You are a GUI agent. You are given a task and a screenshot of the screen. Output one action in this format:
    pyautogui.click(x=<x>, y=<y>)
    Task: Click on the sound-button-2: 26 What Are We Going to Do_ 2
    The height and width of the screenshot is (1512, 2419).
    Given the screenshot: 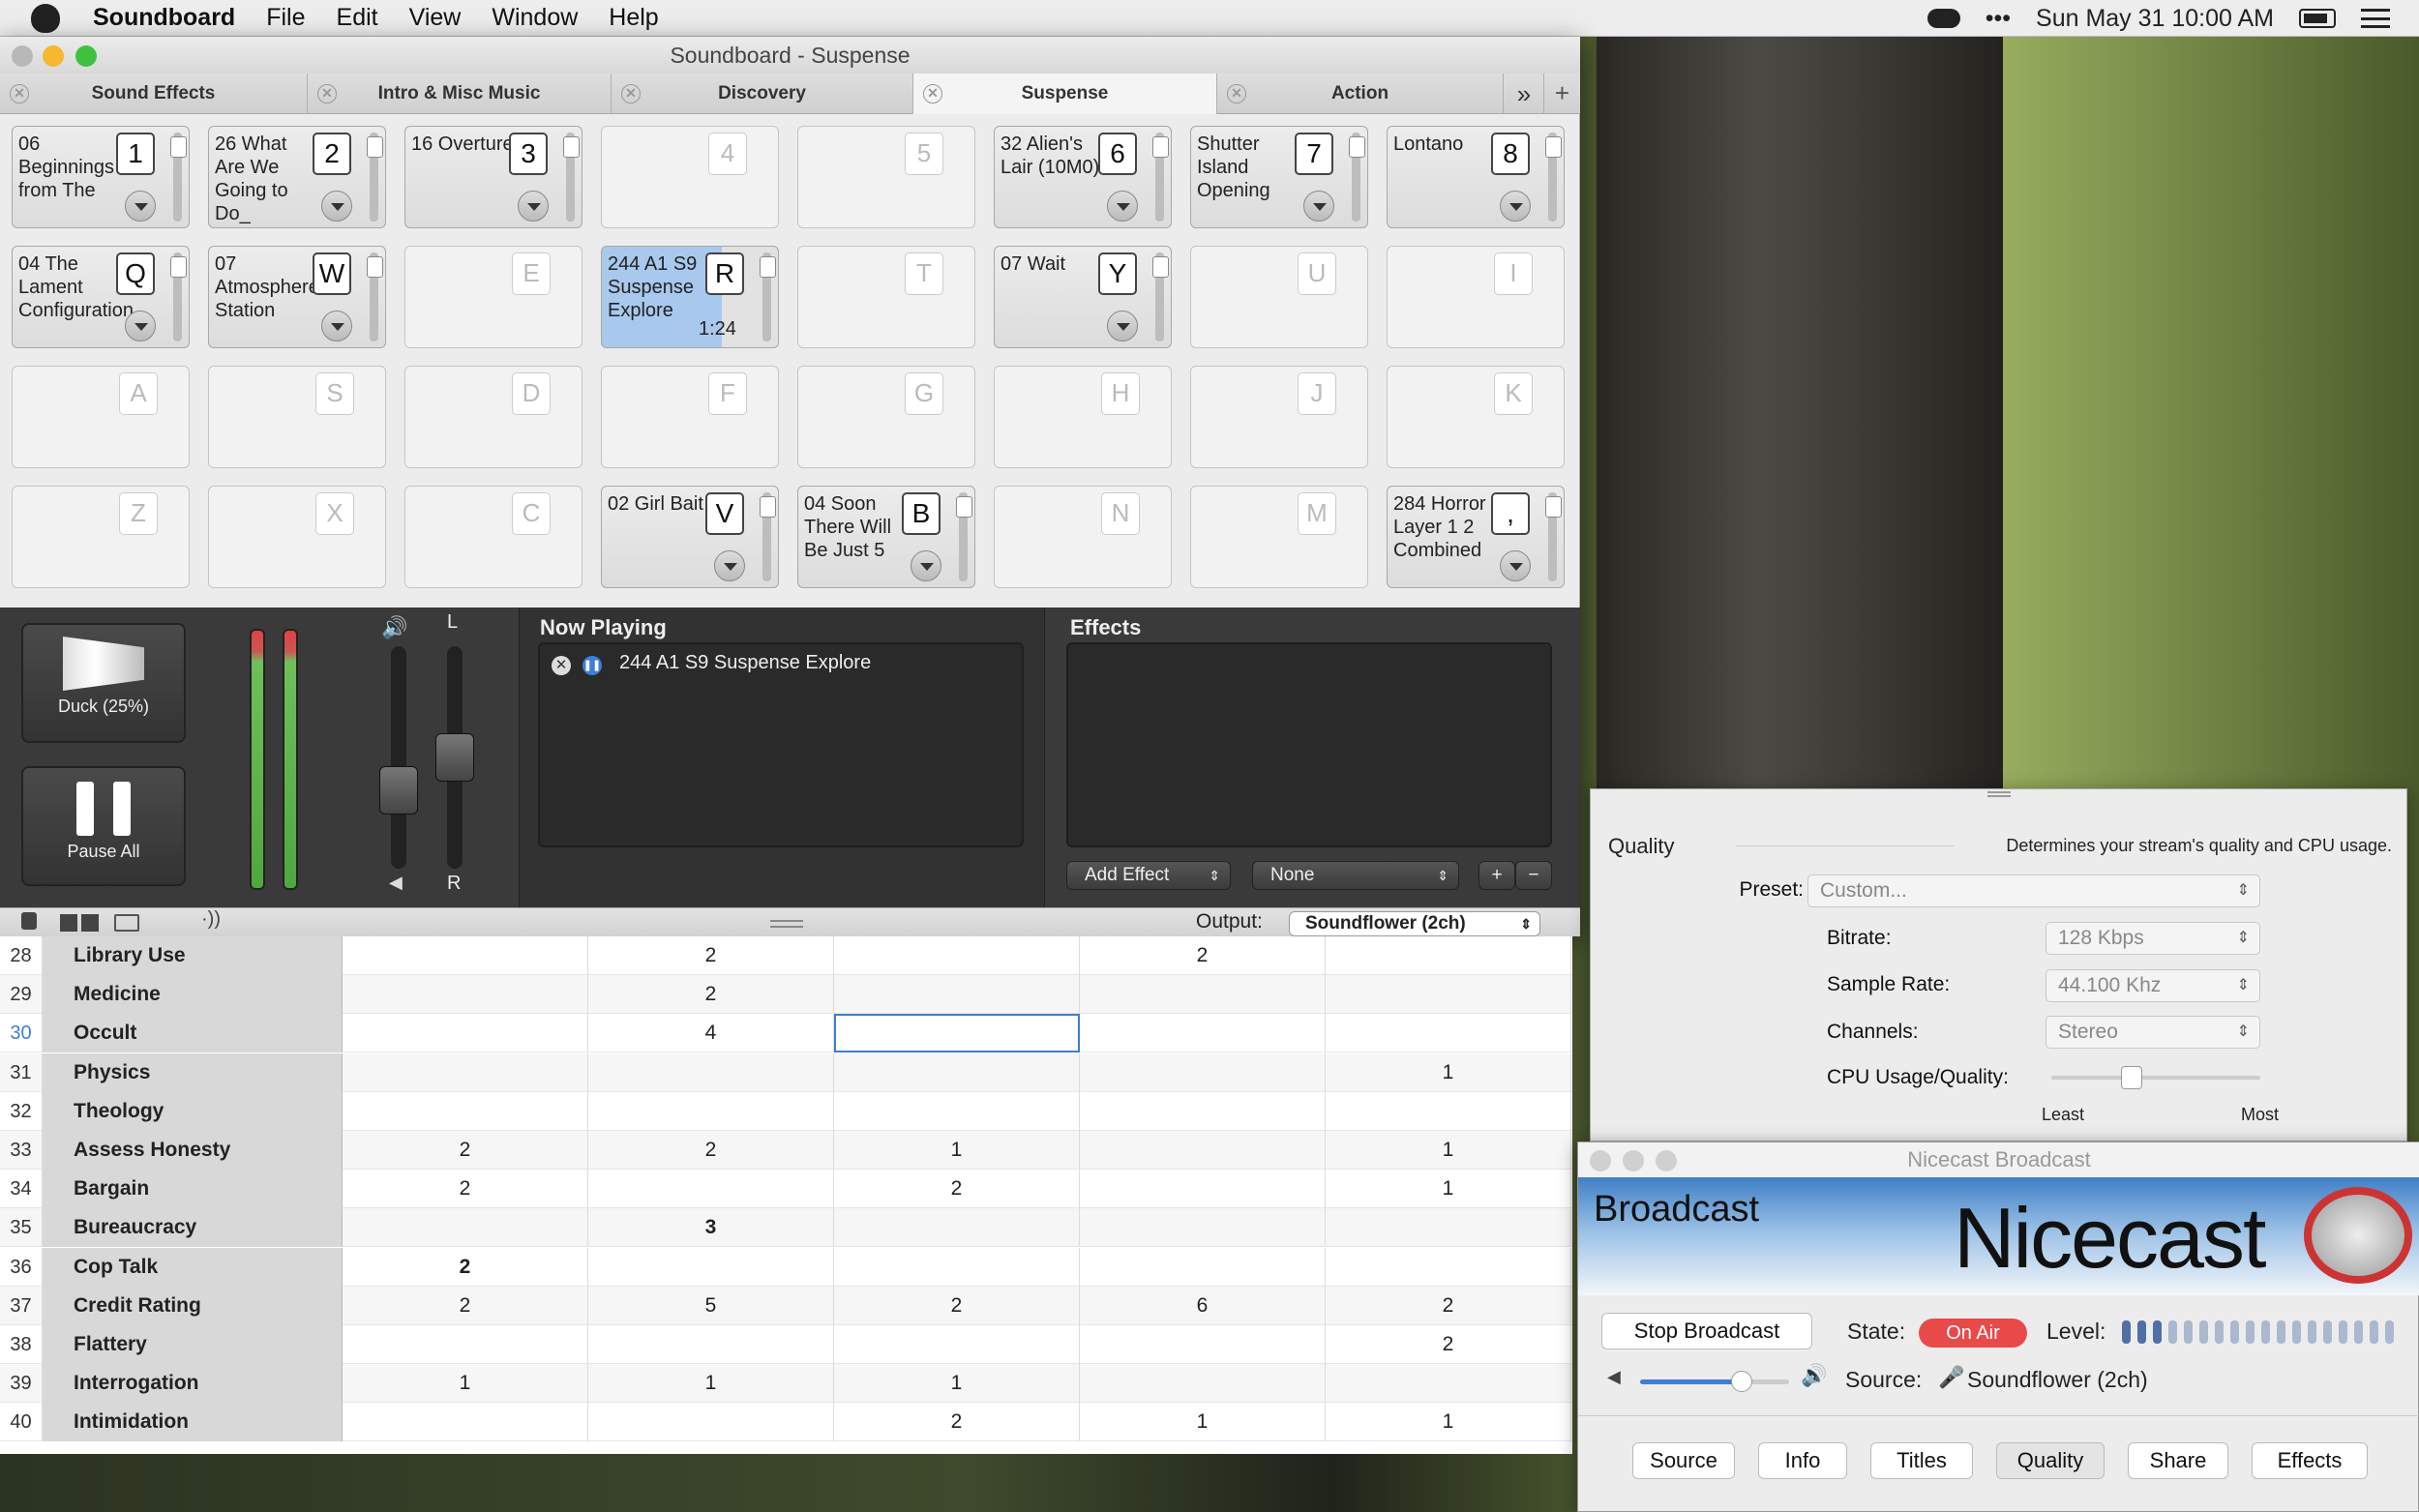 What is the action you would take?
    pyautogui.click(x=297, y=177)
    